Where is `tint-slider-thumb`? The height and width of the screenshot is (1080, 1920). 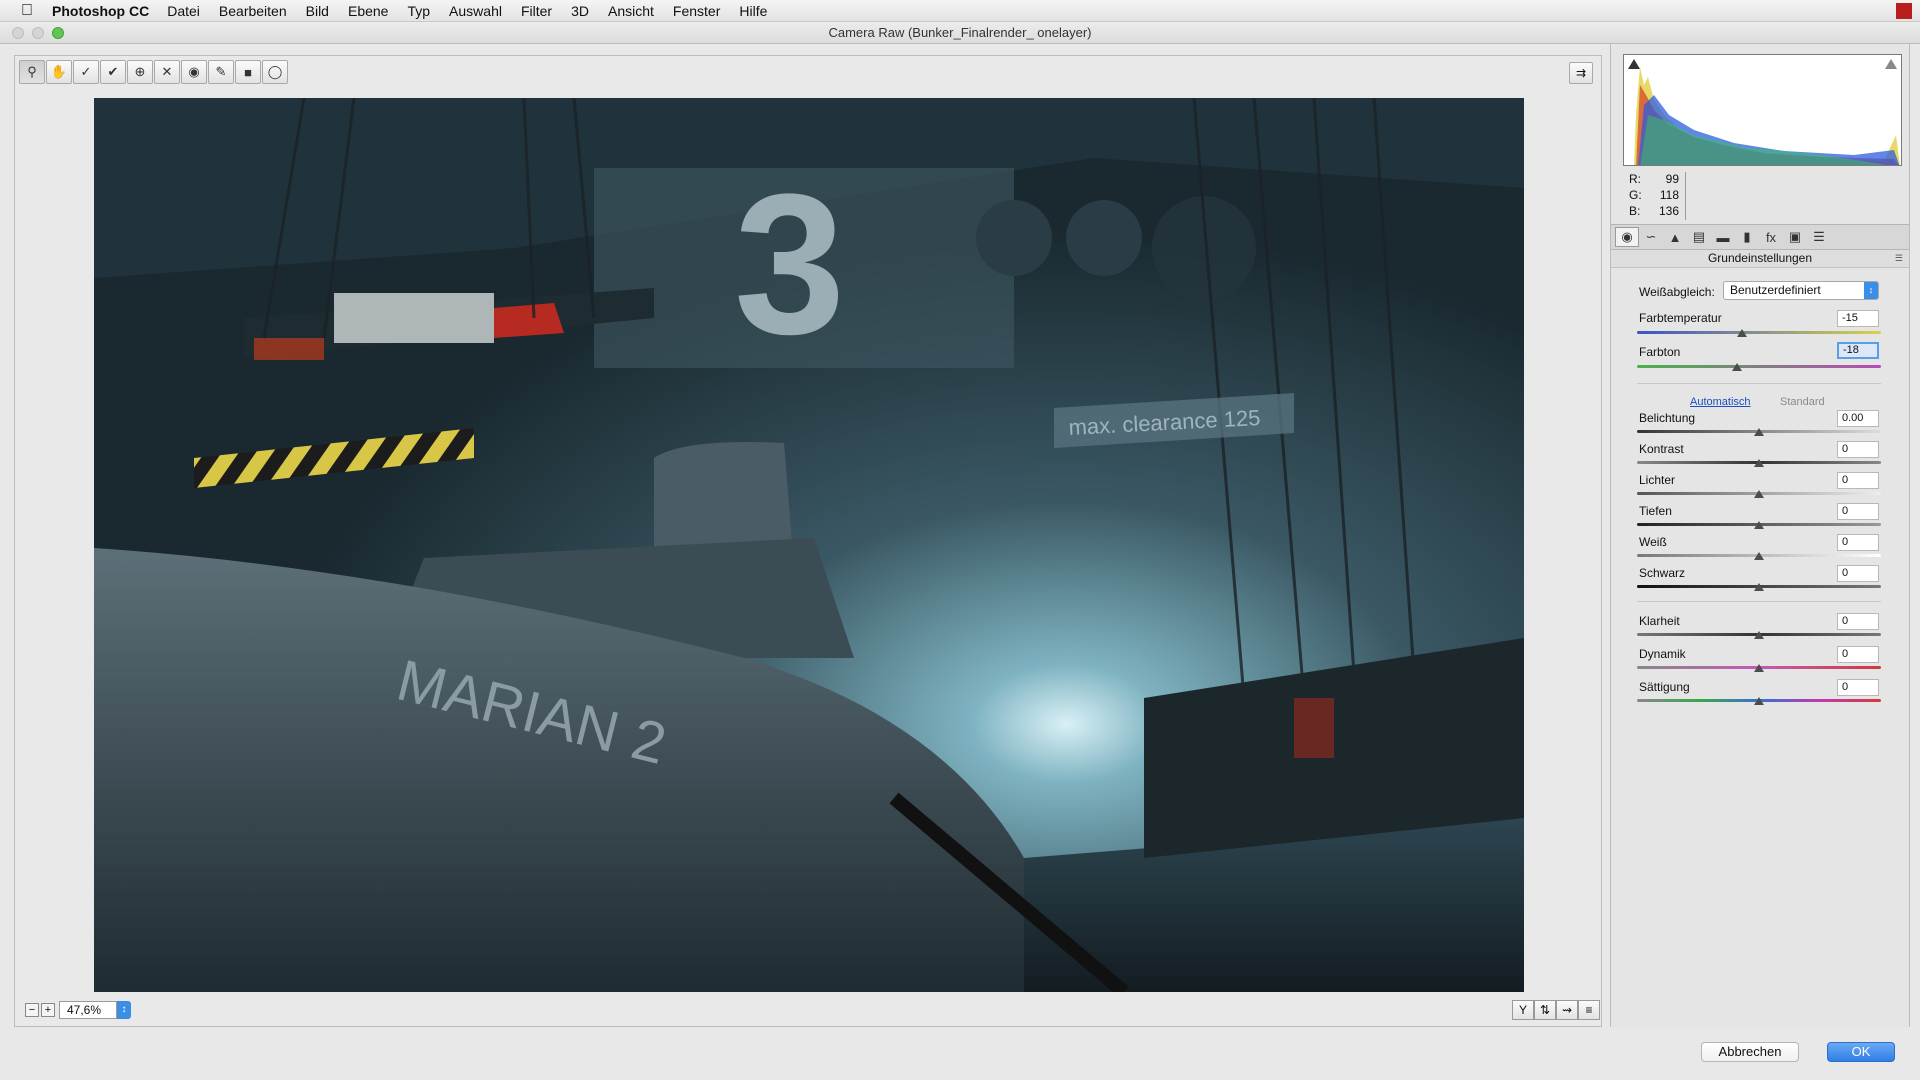
tint-slider-thumb is located at coordinates (1737, 367).